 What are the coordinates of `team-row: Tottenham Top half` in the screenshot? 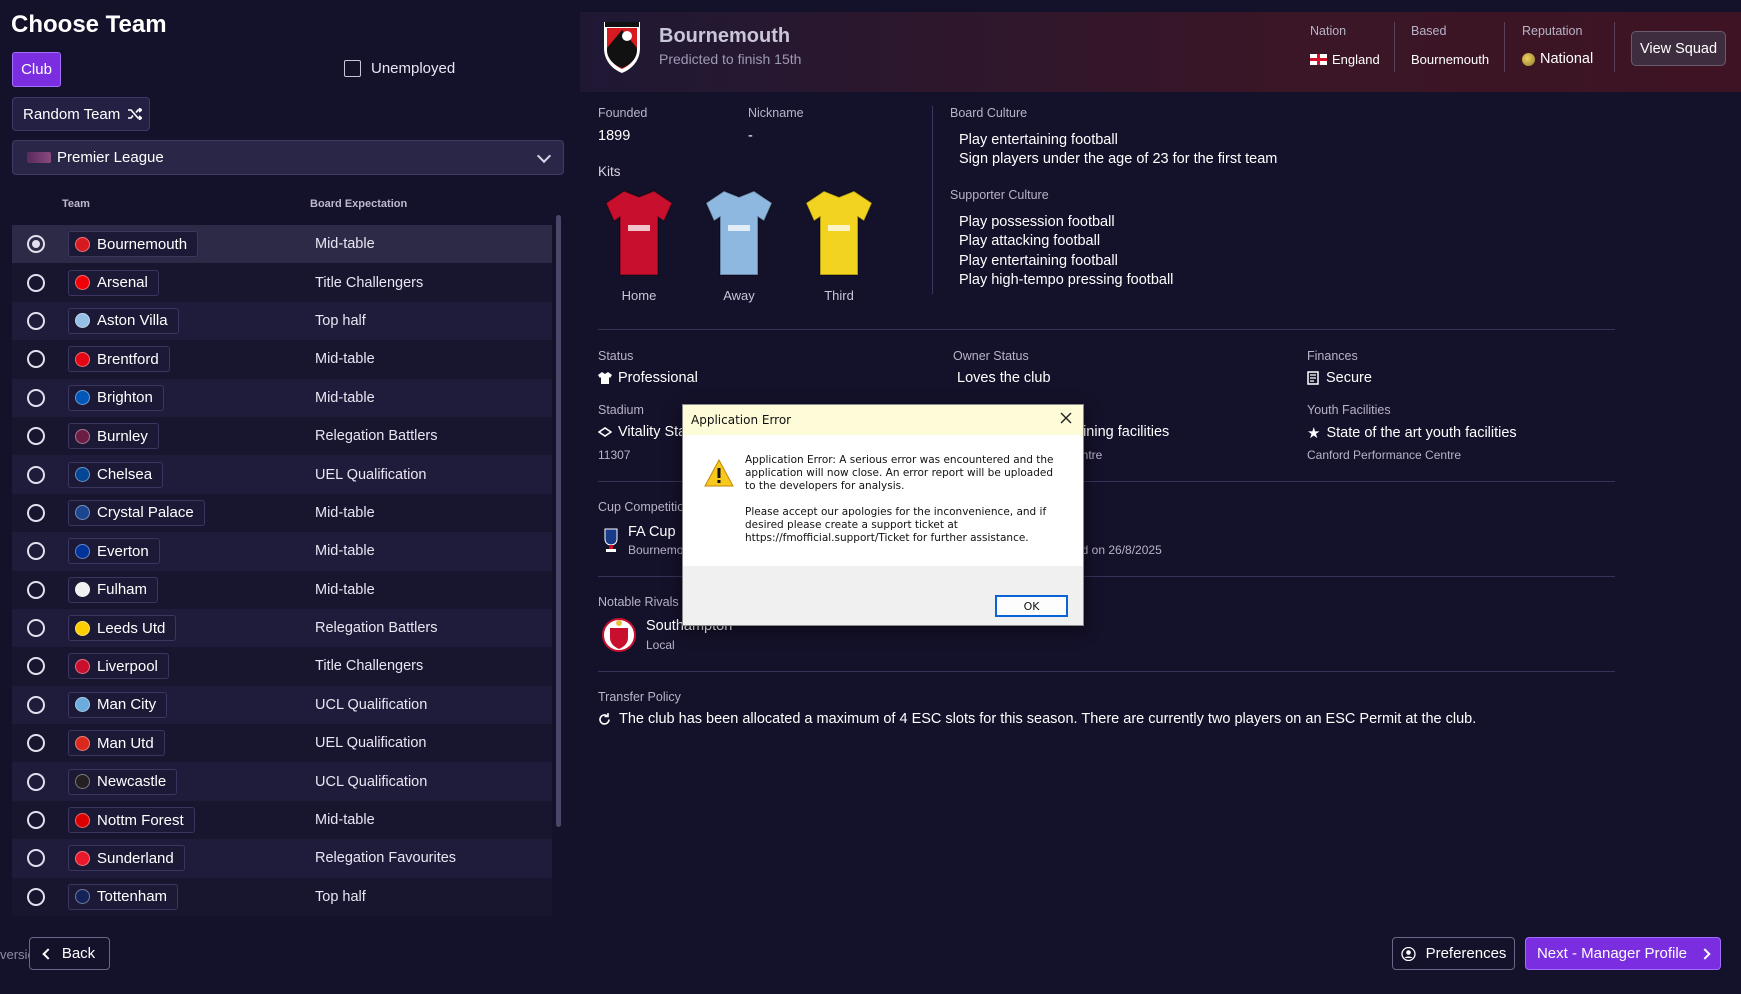 It's located at (282, 897).